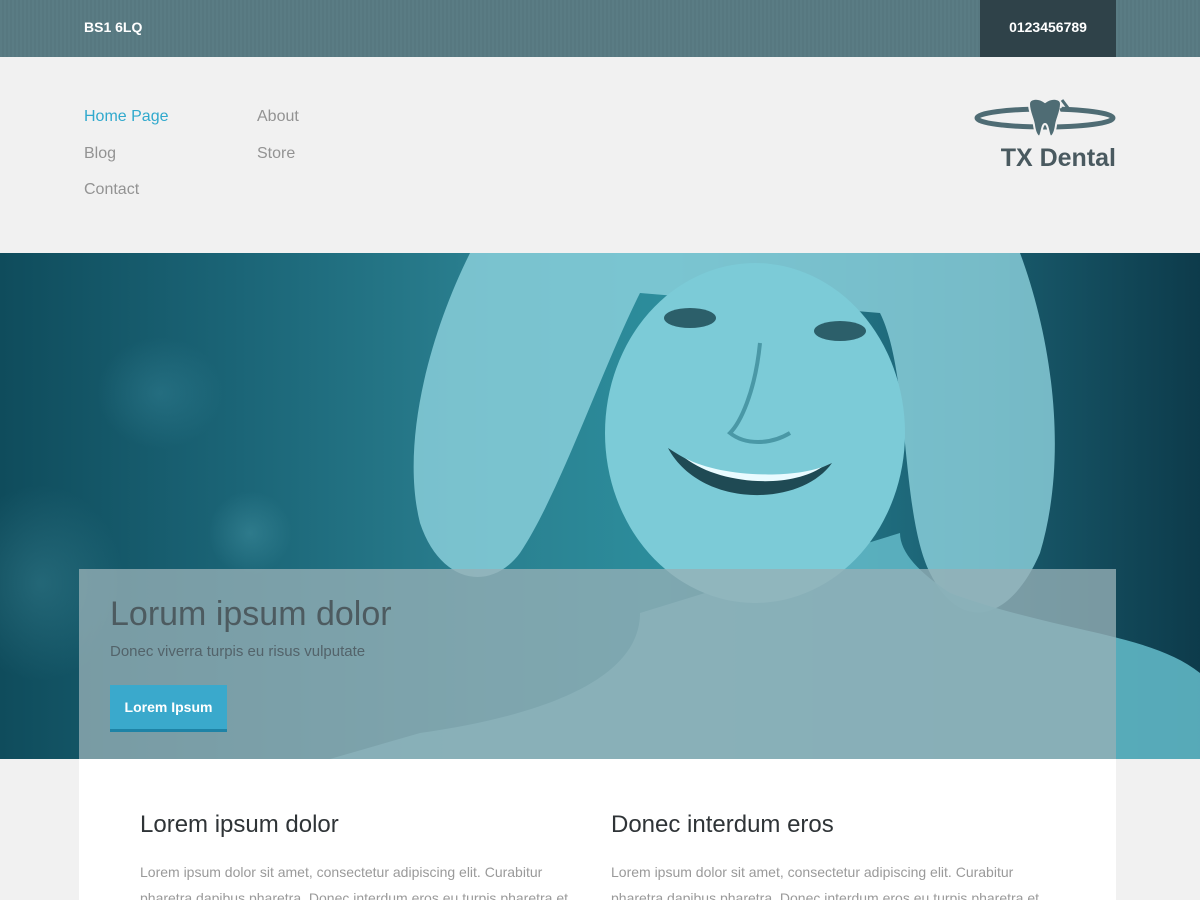 The height and width of the screenshot is (900, 1200). I want to click on logo: TX Dental, so click(1045, 135).